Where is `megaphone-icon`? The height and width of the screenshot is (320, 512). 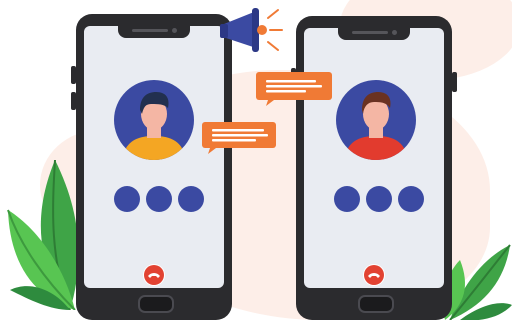 megaphone-icon is located at coordinates (251, 30).